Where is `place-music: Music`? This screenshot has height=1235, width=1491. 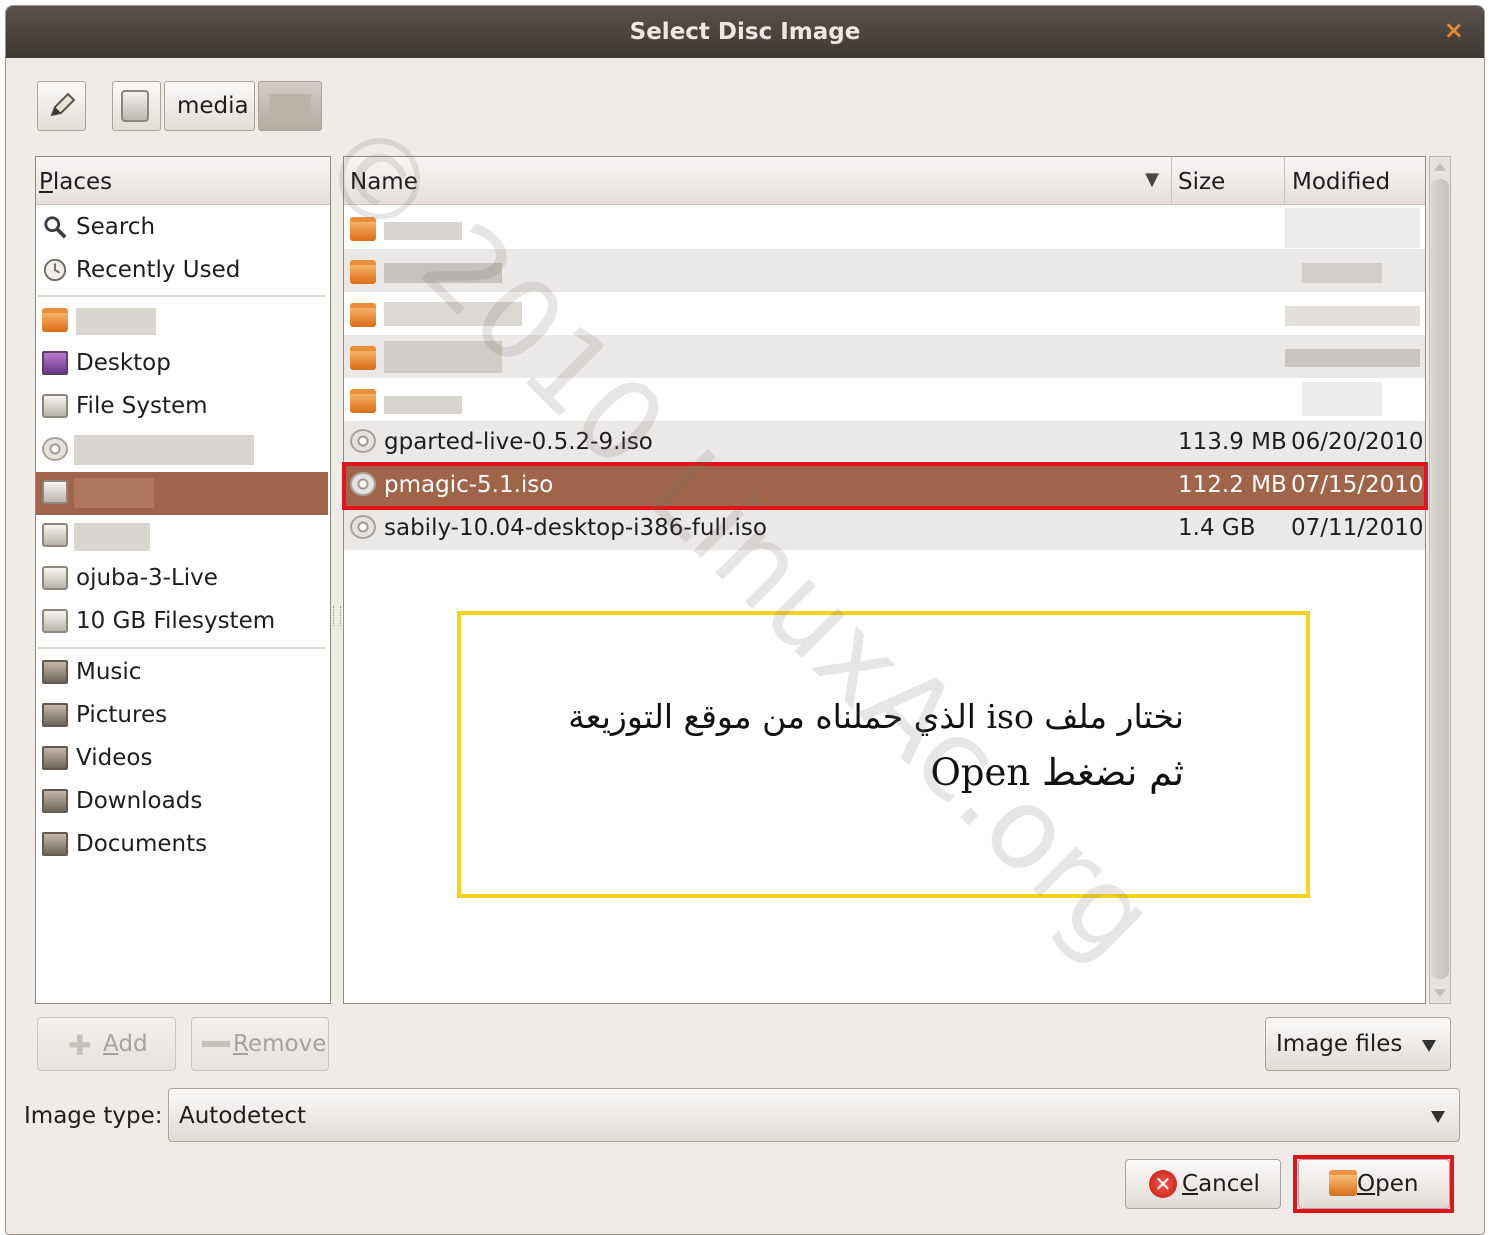
place-music: Music is located at coordinates (182, 673).